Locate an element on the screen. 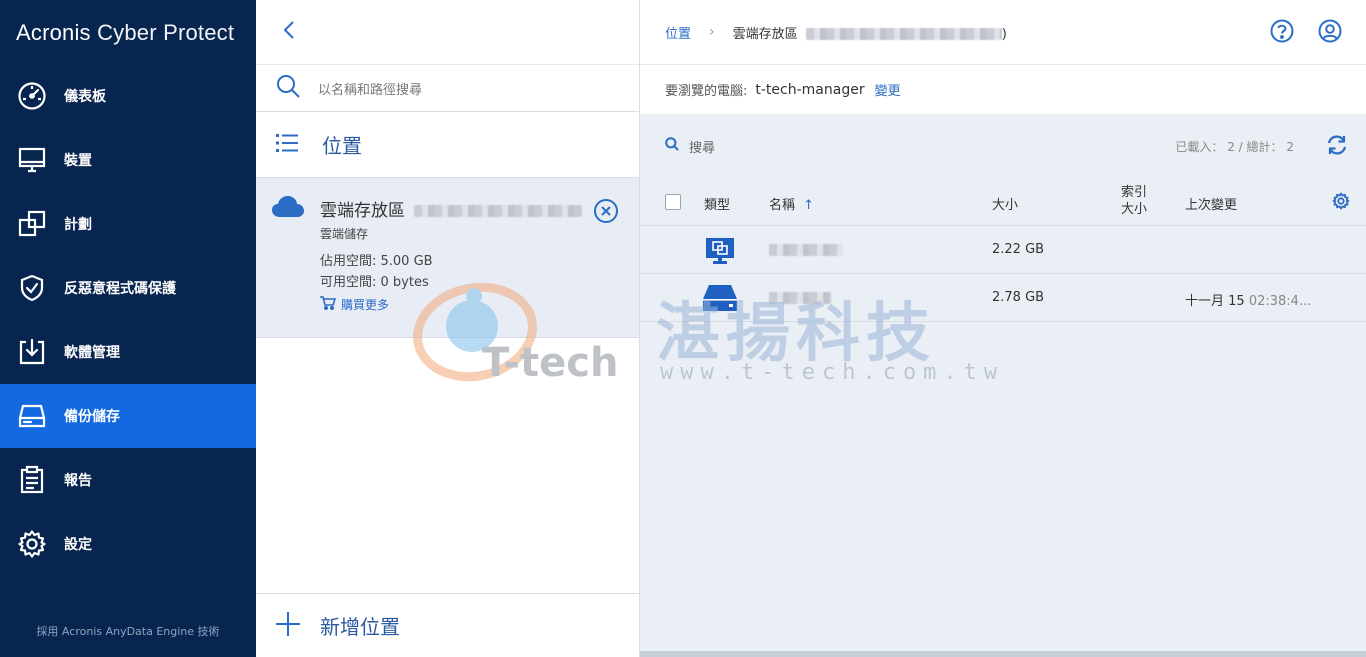  brand-logo: Acronis Cyber Protect is located at coordinates (125, 33).